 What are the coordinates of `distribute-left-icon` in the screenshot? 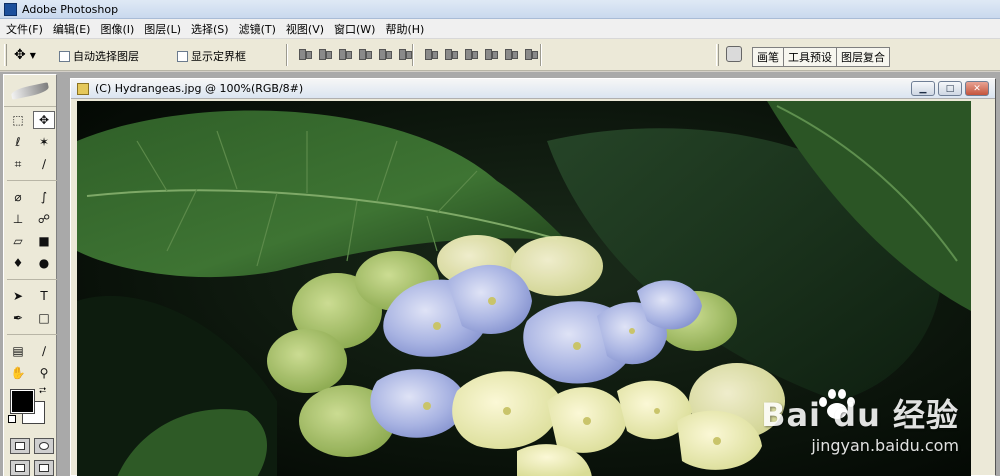 It's located at (491, 54).